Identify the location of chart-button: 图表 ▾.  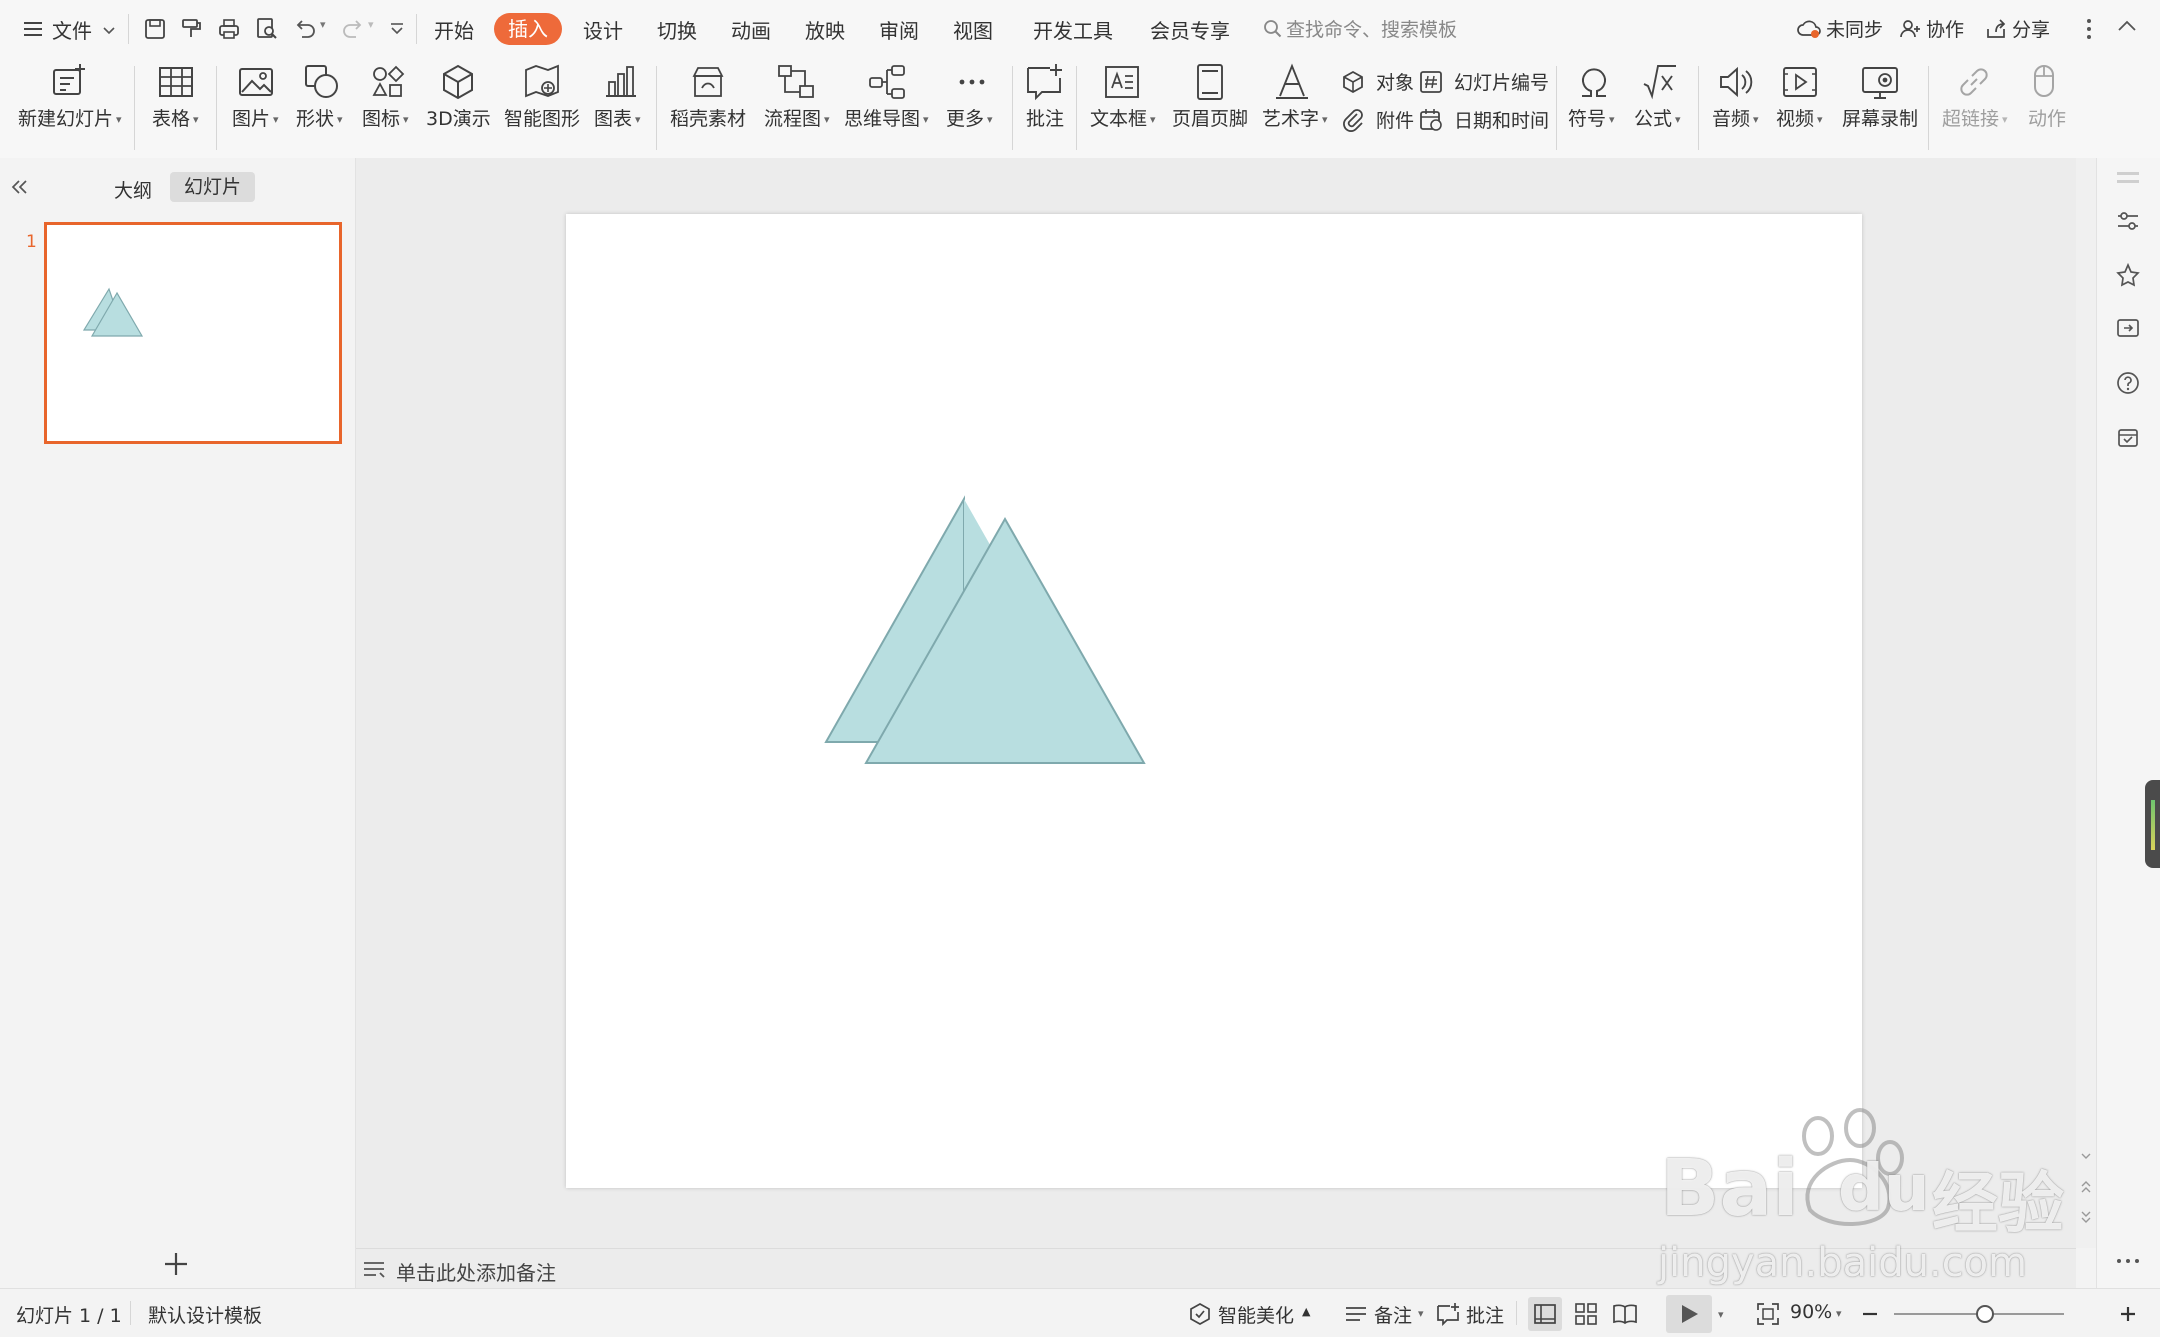
(620, 108).